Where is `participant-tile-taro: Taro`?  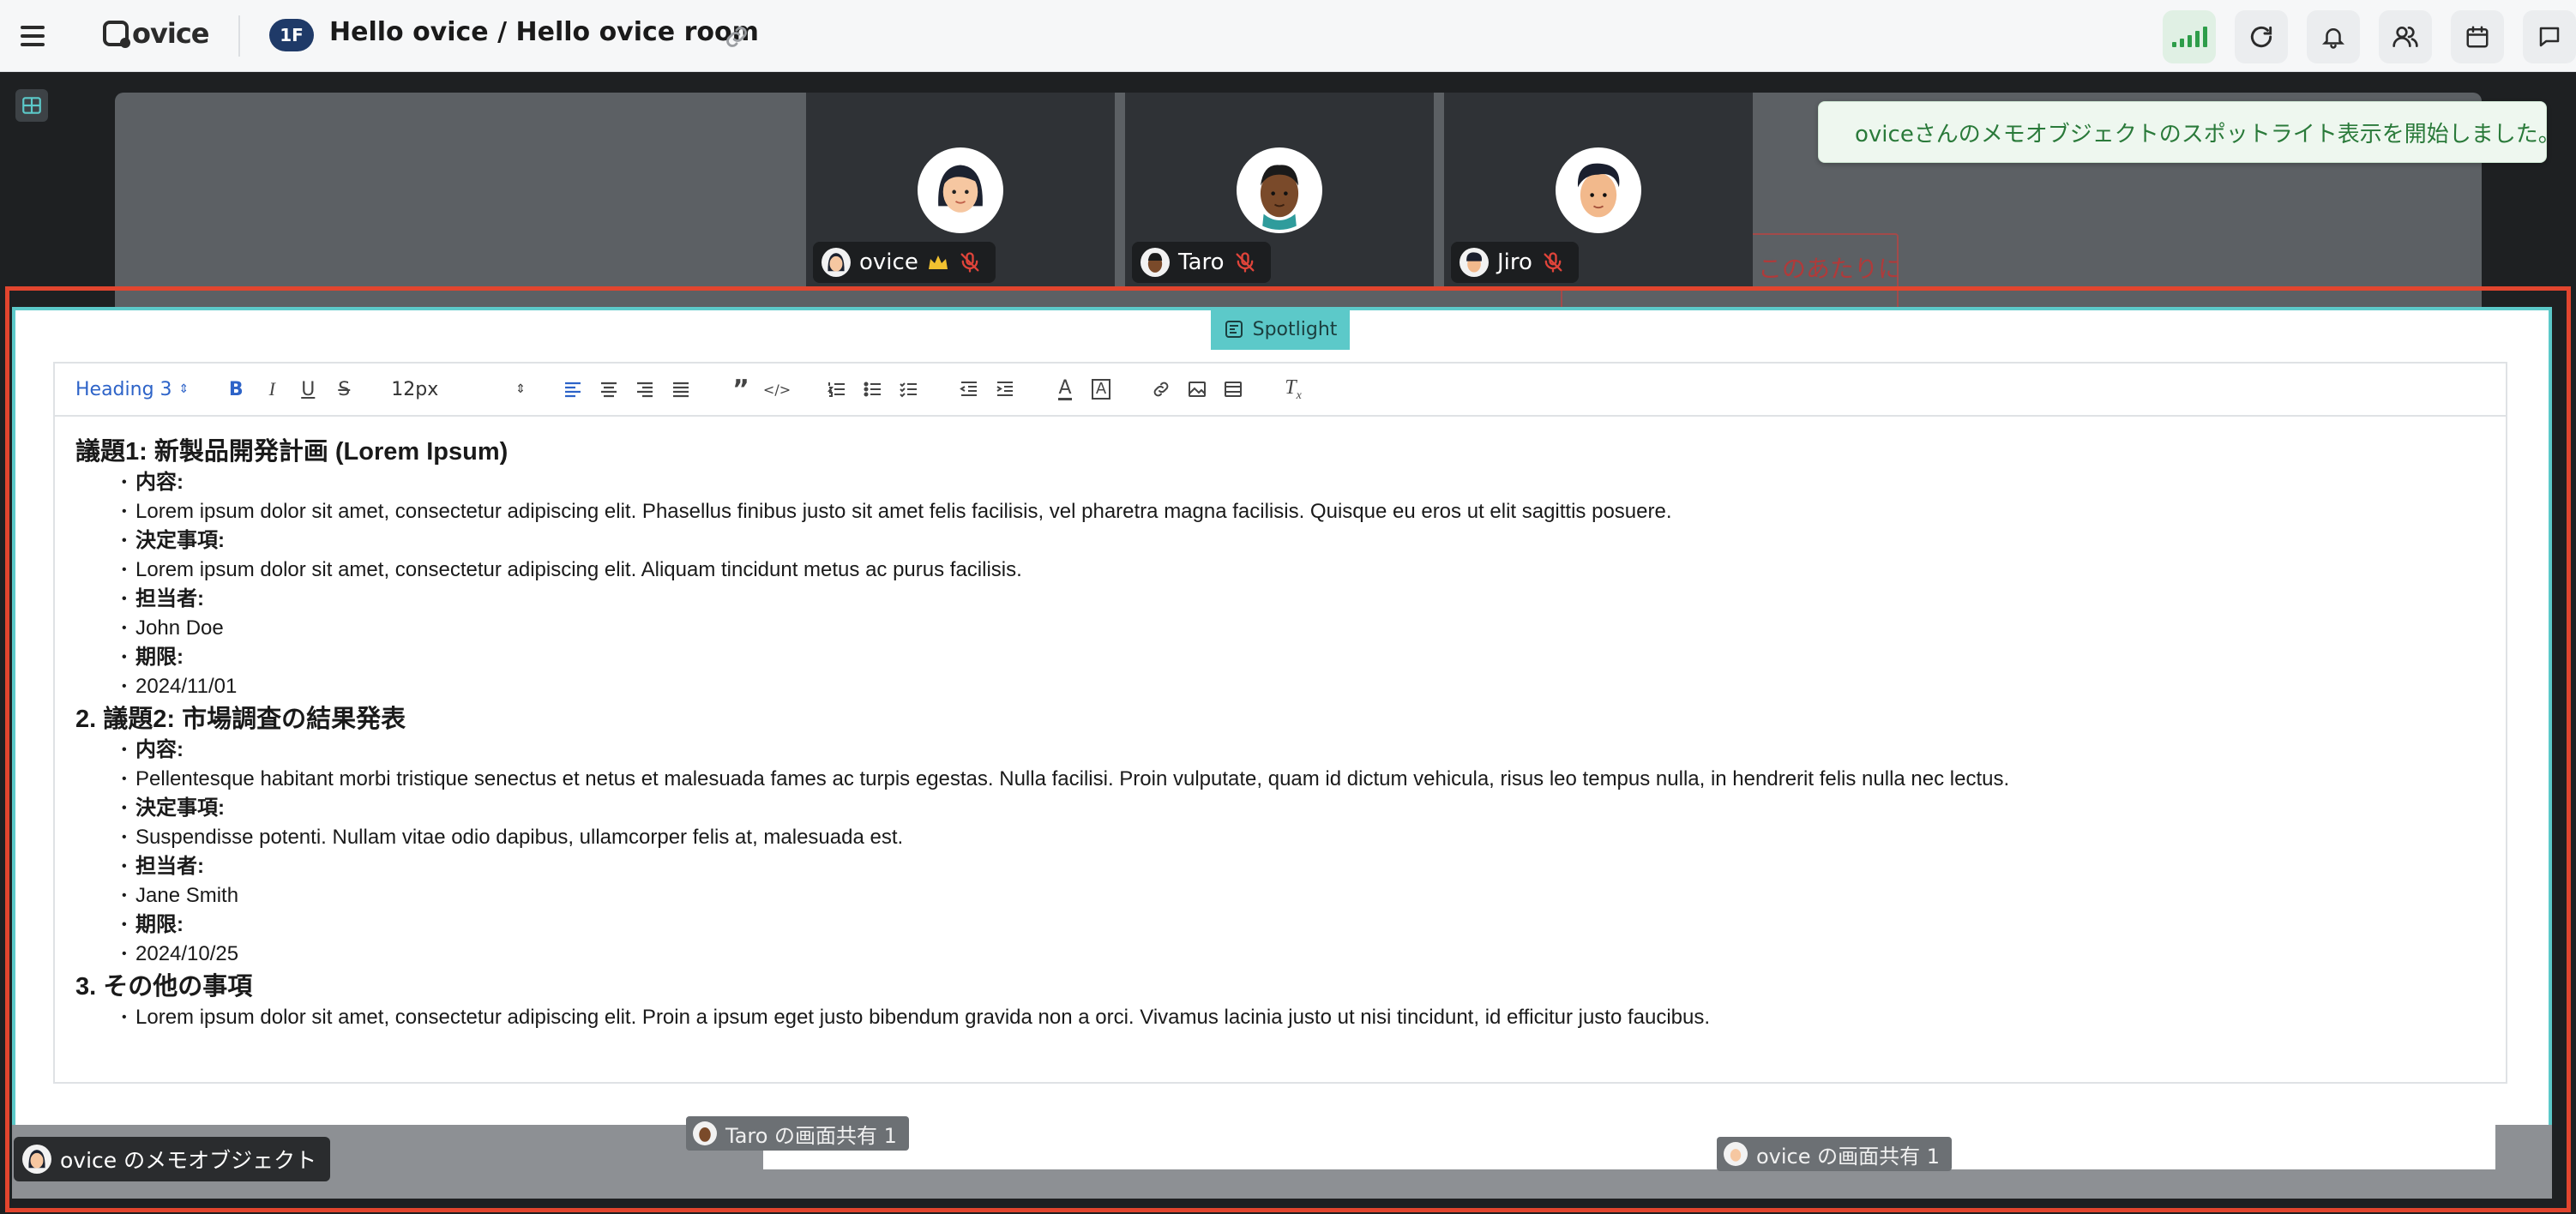
participant-tile-taro: Taro is located at coordinates (1279, 189).